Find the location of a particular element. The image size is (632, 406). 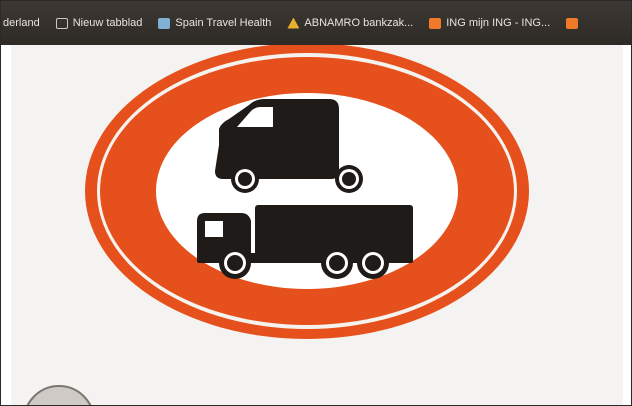

more-bookmark-icon is located at coordinates (572, 23).